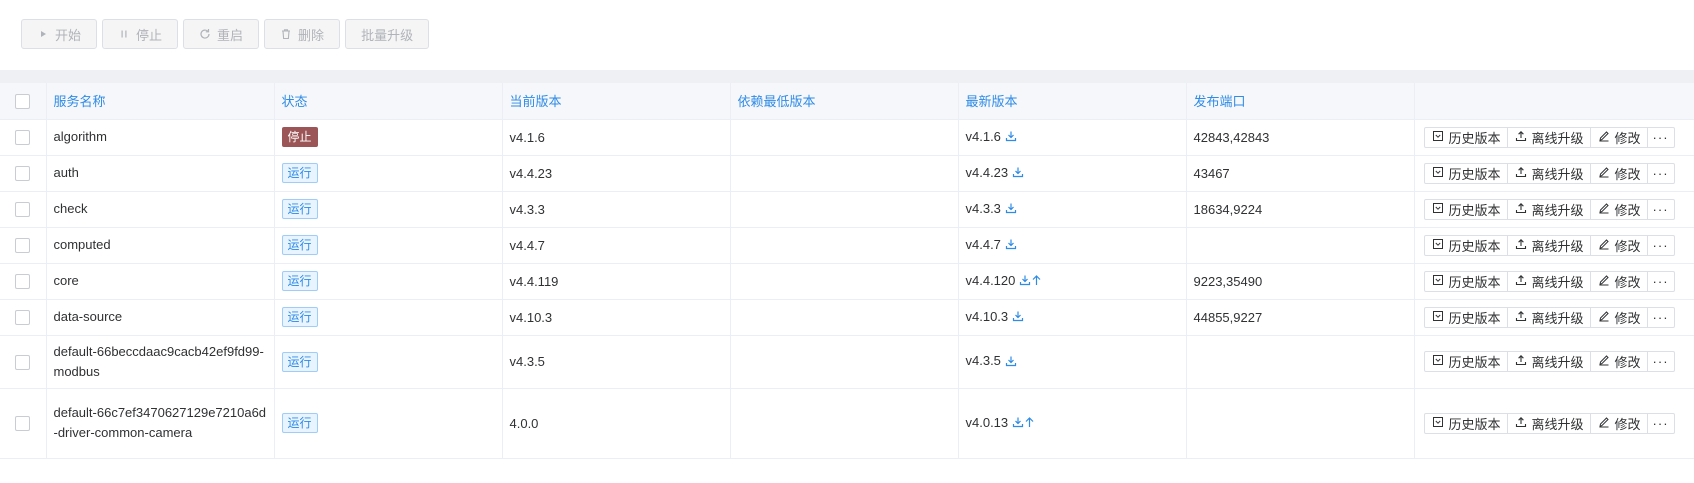 Image resolution: width=1694 pixels, height=483 pixels. I want to click on header-current-version: 当前版本, so click(616, 101).